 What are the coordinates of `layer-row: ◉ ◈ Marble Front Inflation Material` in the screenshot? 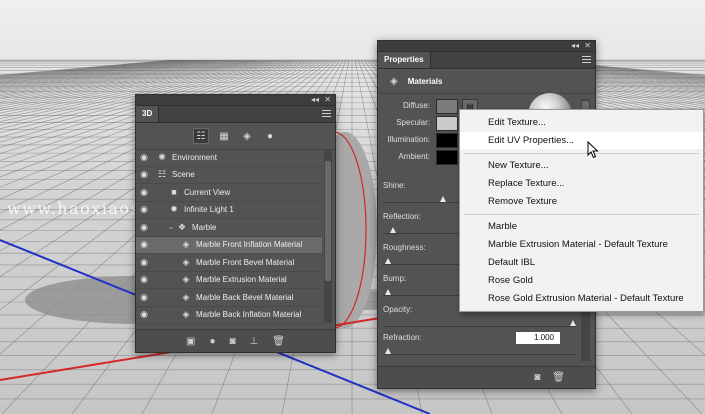 It's located at (229, 245).